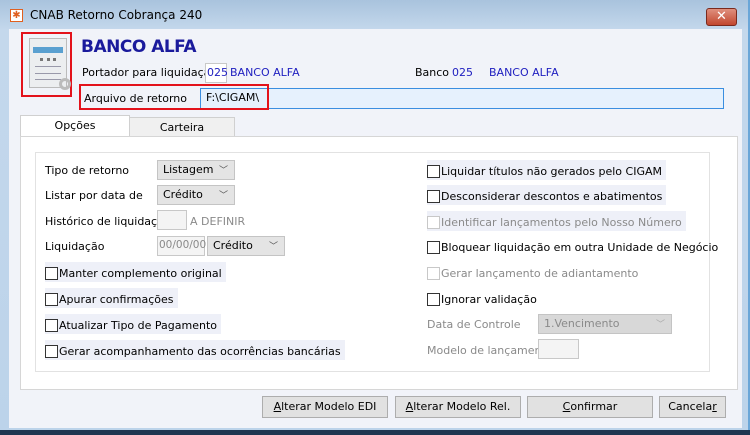 The image size is (750, 435). What do you see at coordinates (181, 246) in the screenshot?
I see `liquidacao-date-input: 00/00/00` at bounding box center [181, 246].